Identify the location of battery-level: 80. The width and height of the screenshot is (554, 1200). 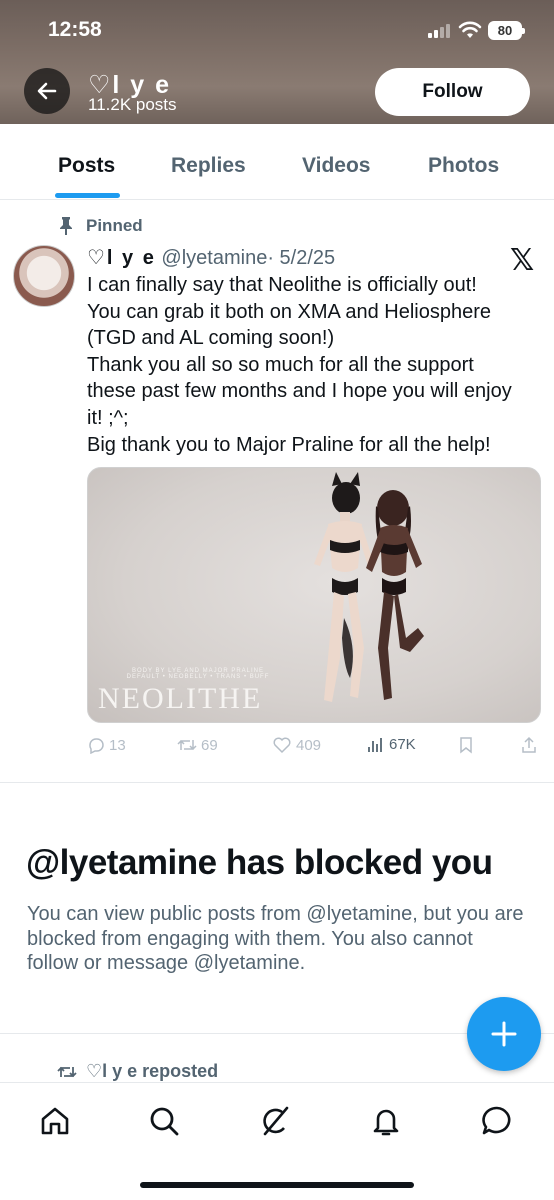
(505, 30).